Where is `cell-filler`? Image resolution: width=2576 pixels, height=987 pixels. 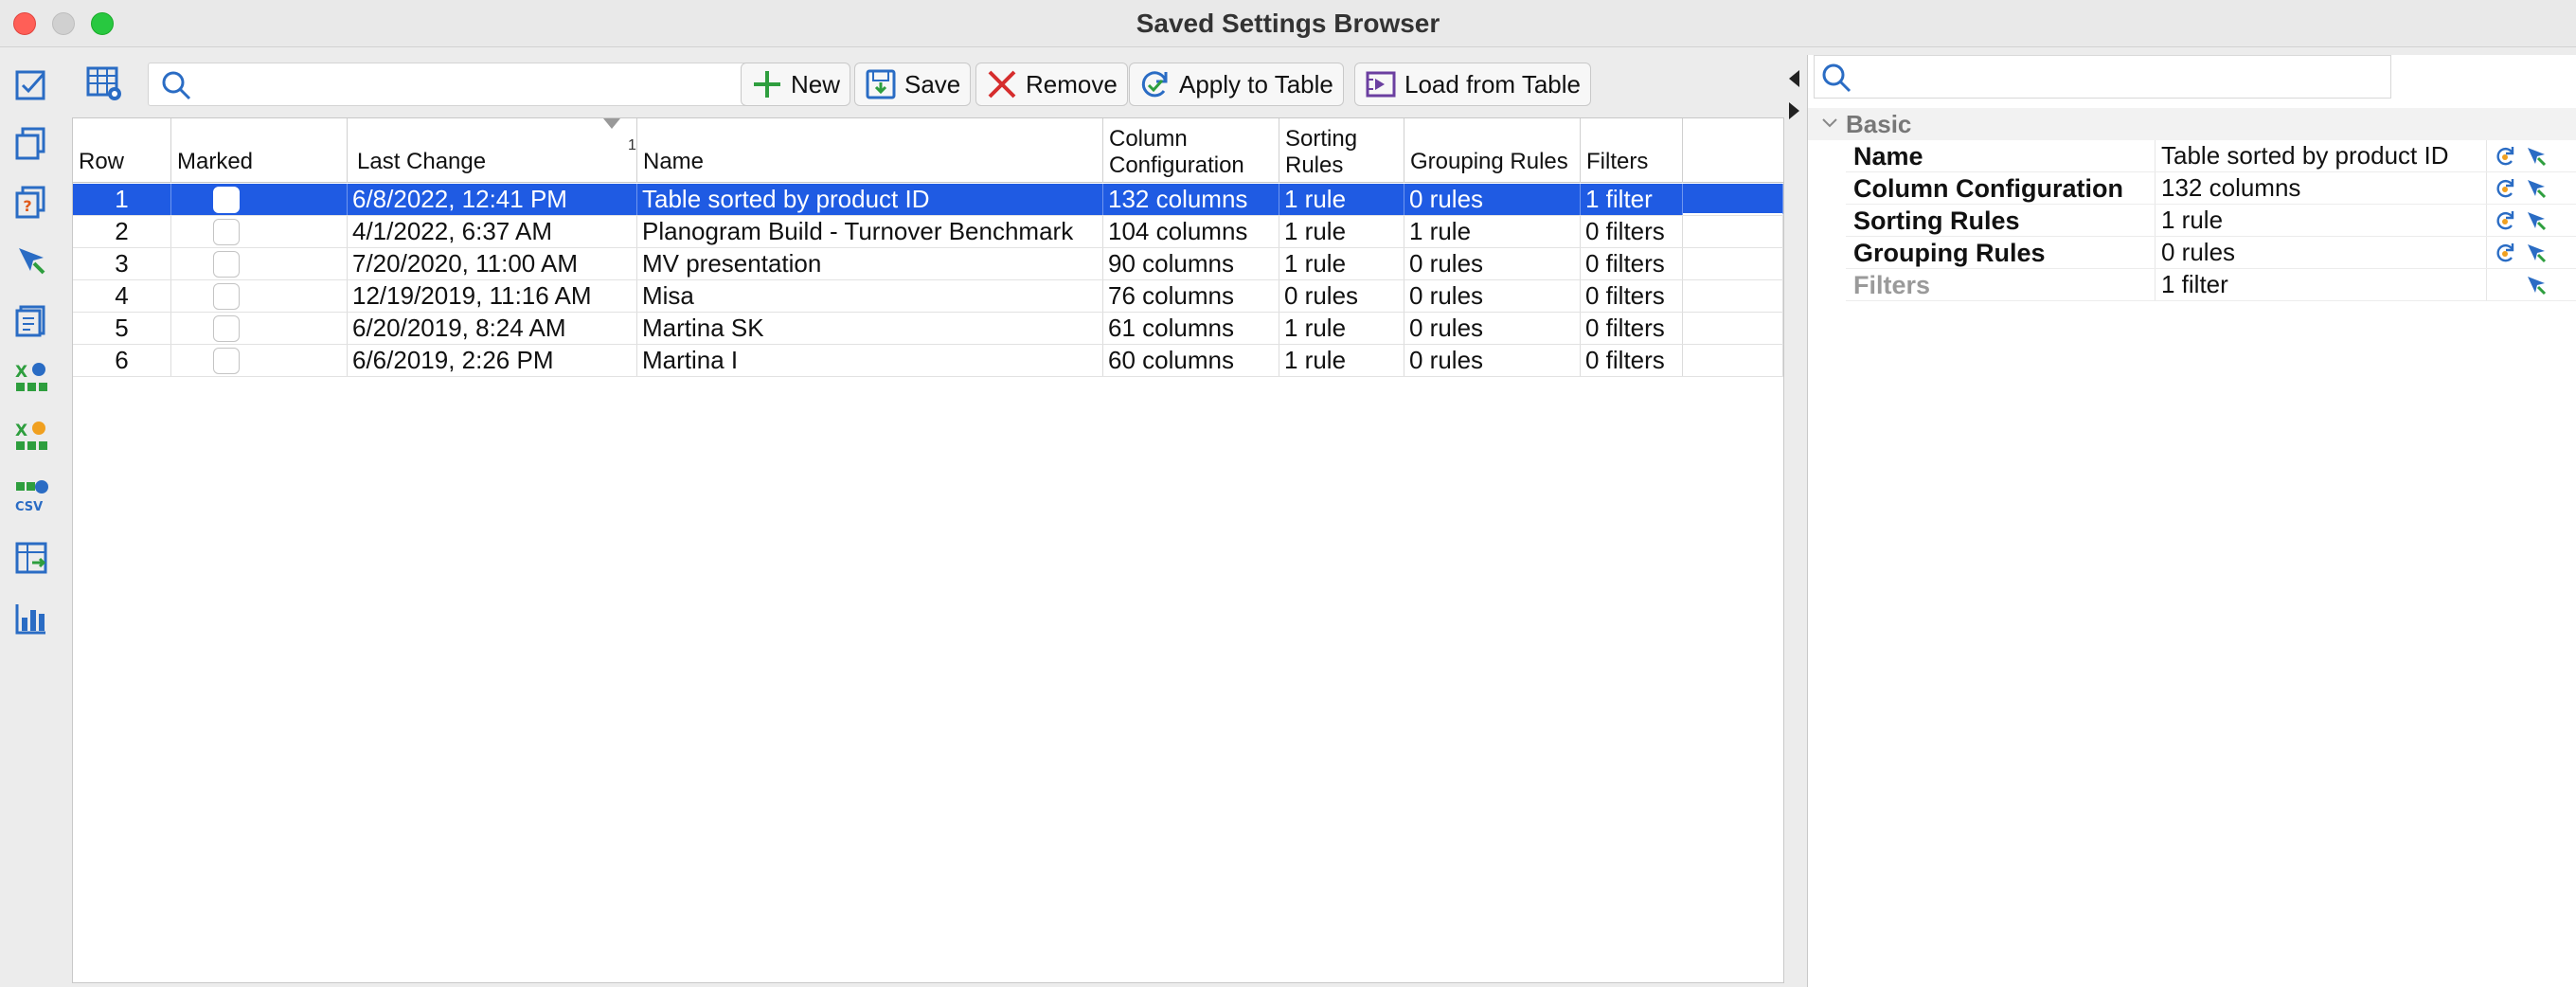 cell-filler is located at coordinates (1733, 328).